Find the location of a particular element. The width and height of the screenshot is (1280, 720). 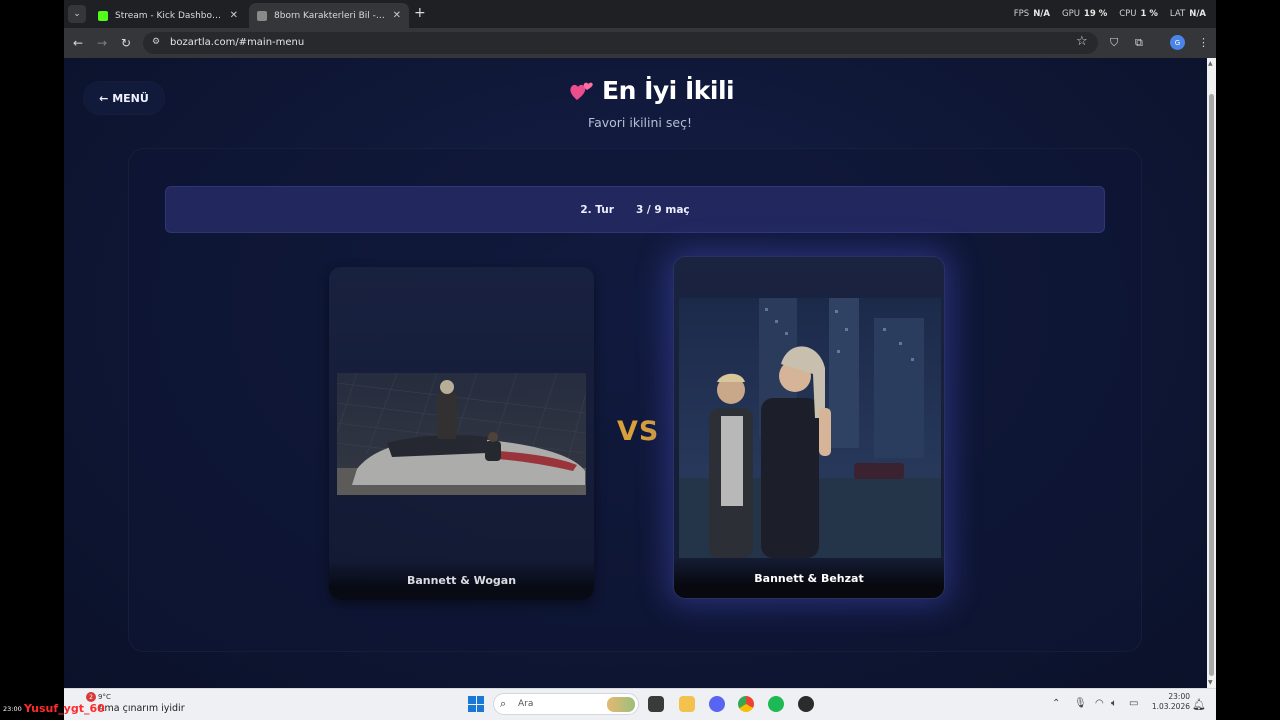

gpu-label: GPU is located at coordinates (1070, 14).